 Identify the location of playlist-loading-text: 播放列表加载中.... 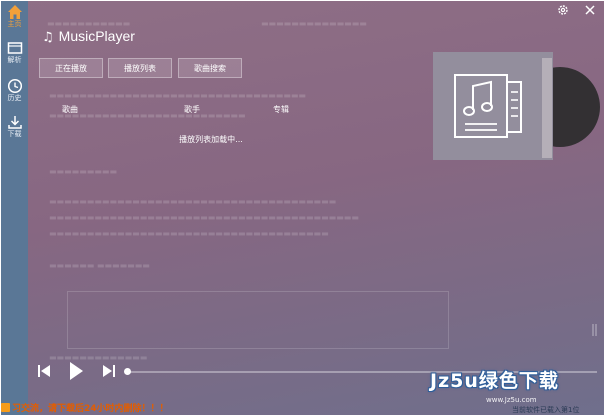
(211, 139).